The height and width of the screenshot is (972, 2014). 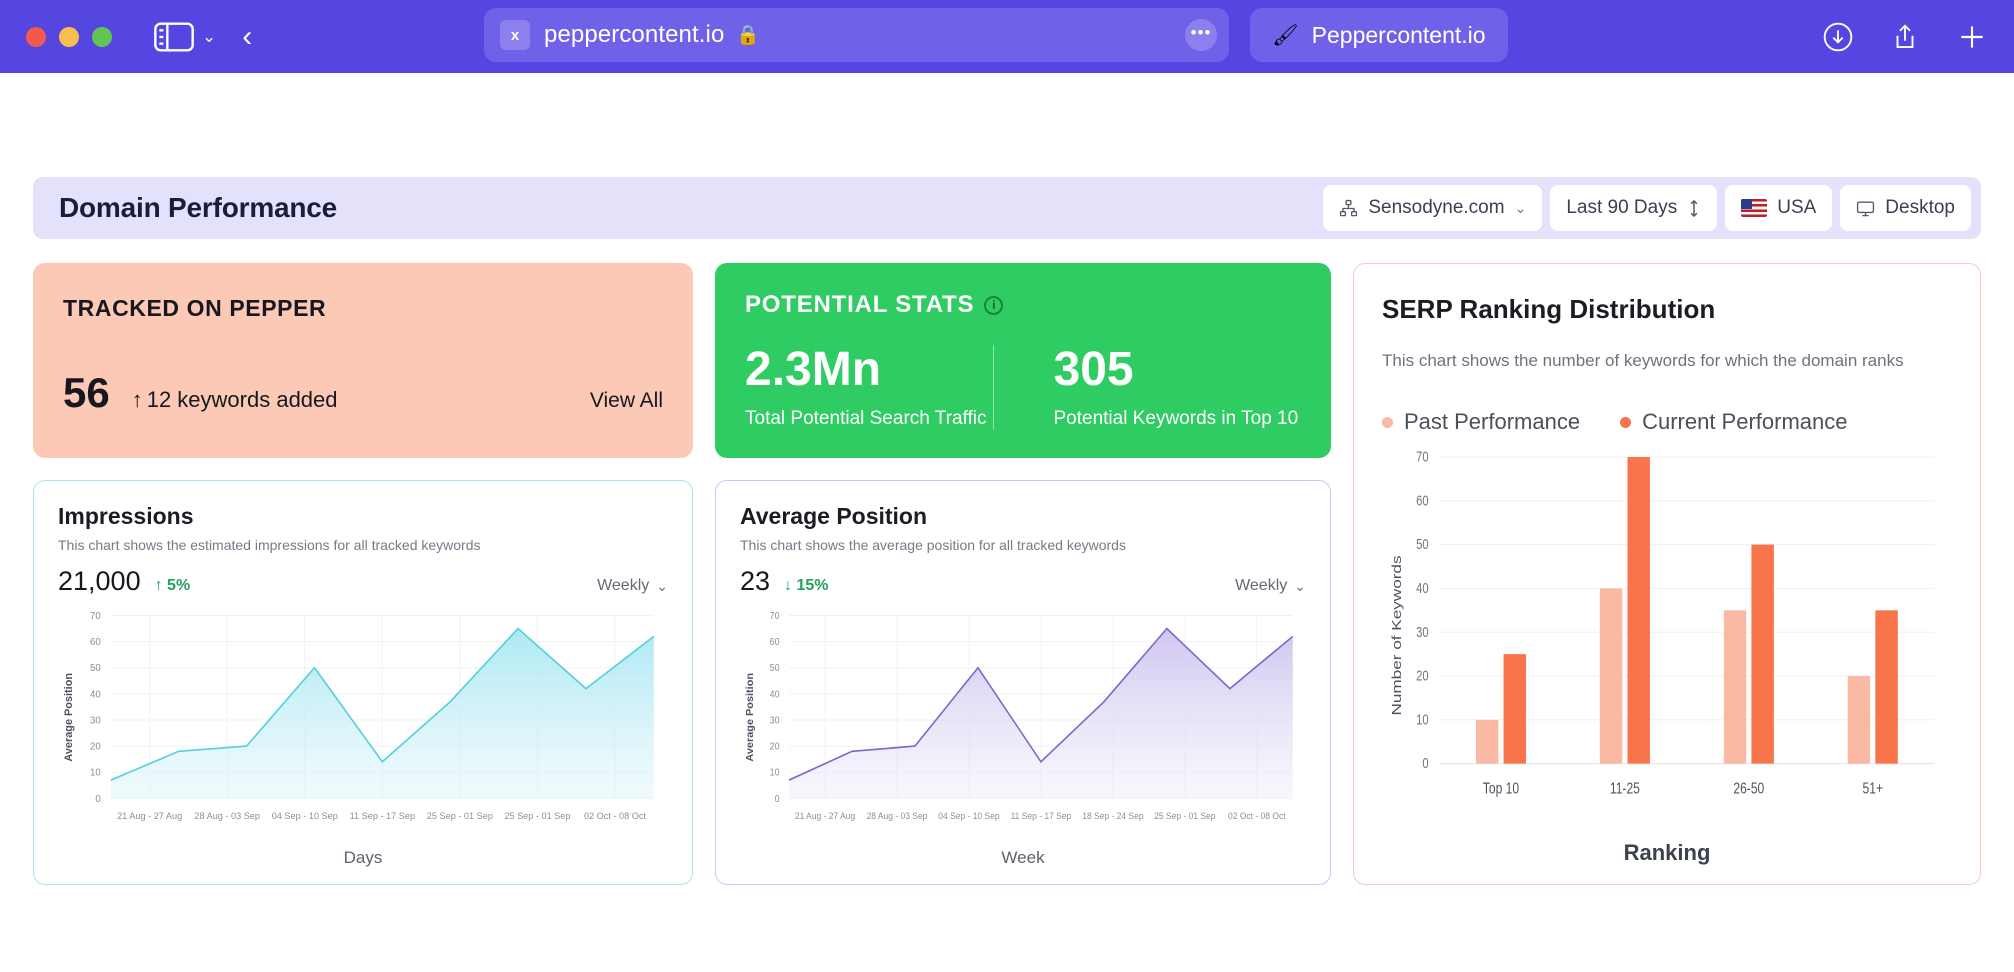 I want to click on tracked-delta: ↑ 12 keywords added, so click(x=235, y=400).